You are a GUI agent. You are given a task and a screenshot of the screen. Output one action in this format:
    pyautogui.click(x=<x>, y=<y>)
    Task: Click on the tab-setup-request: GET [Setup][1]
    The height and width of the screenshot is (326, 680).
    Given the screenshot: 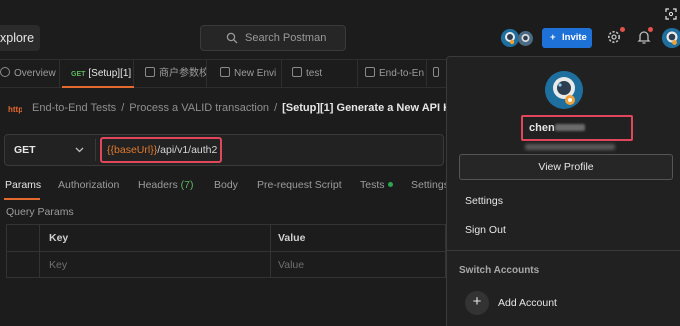 What is the action you would take?
    pyautogui.click(x=98, y=74)
    